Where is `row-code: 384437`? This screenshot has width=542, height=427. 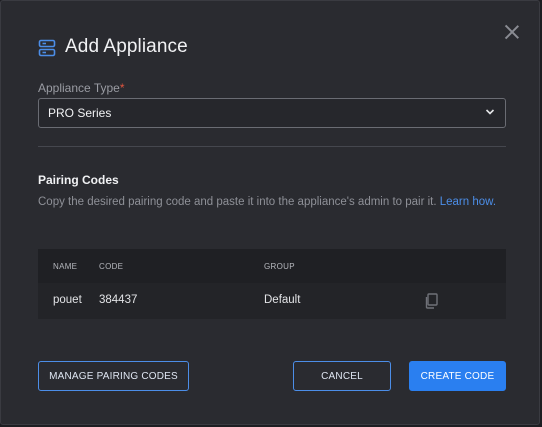
row-code: 384437 is located at coordinates (118, 300).